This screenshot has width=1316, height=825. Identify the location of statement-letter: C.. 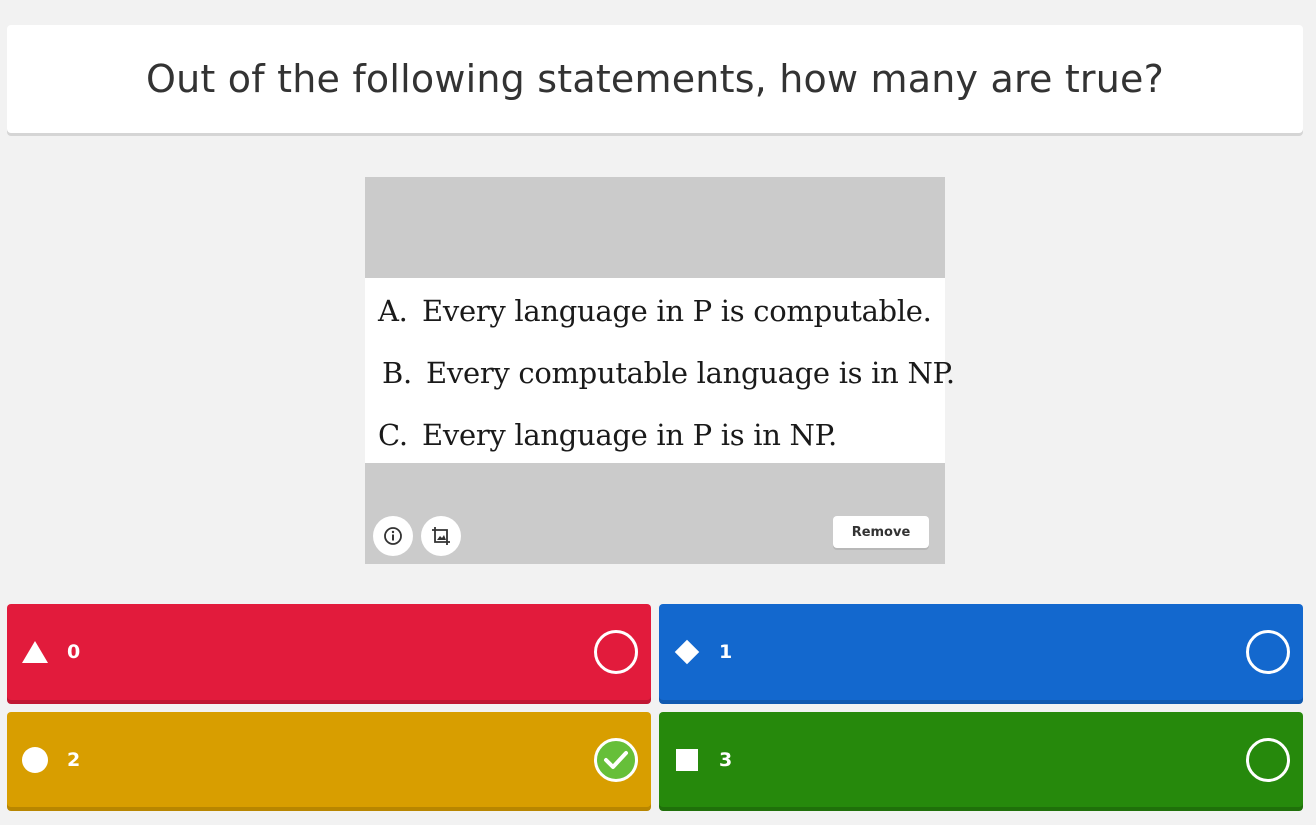
(393, 435).